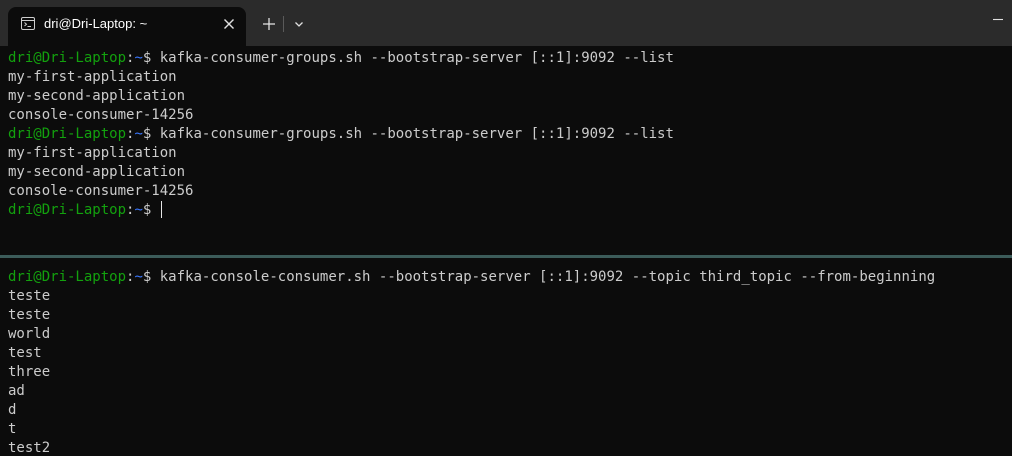 Image resolution: width=1012 pixels, height=456 pixels. I want to click on close-icon, so click(229, 24).